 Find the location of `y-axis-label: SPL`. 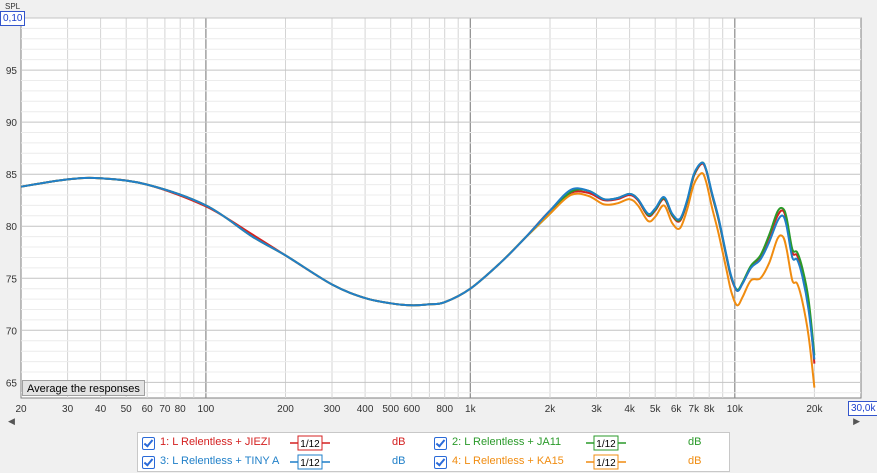

y-axis-label: SPL is located at coordinates (13, 6).